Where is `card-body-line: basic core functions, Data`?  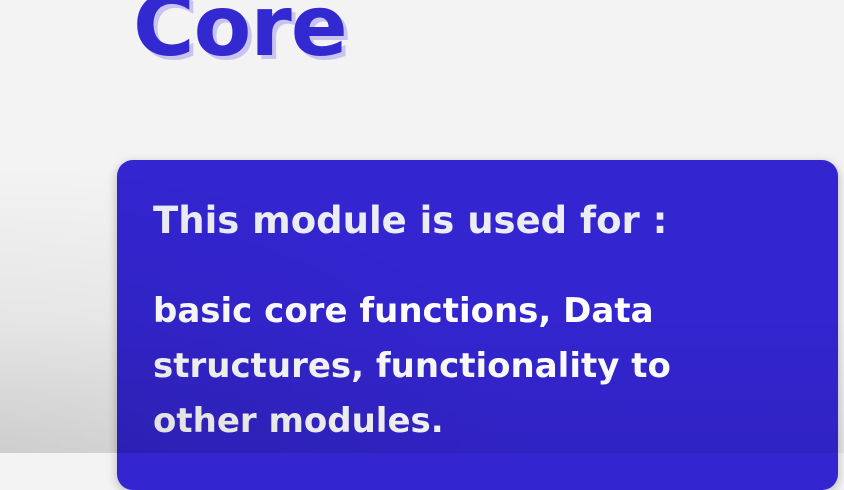
card-body-line: basic core functions, Data is located at coordinates (403, 311).